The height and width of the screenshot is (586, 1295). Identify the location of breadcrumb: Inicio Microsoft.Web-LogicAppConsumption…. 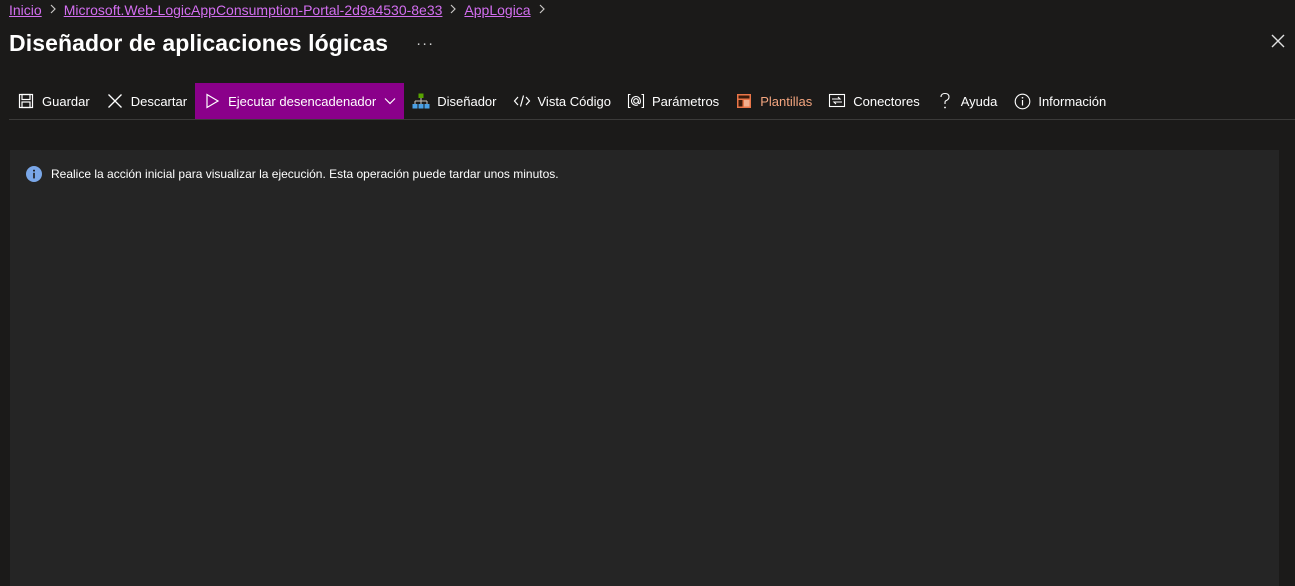
(281, 10).